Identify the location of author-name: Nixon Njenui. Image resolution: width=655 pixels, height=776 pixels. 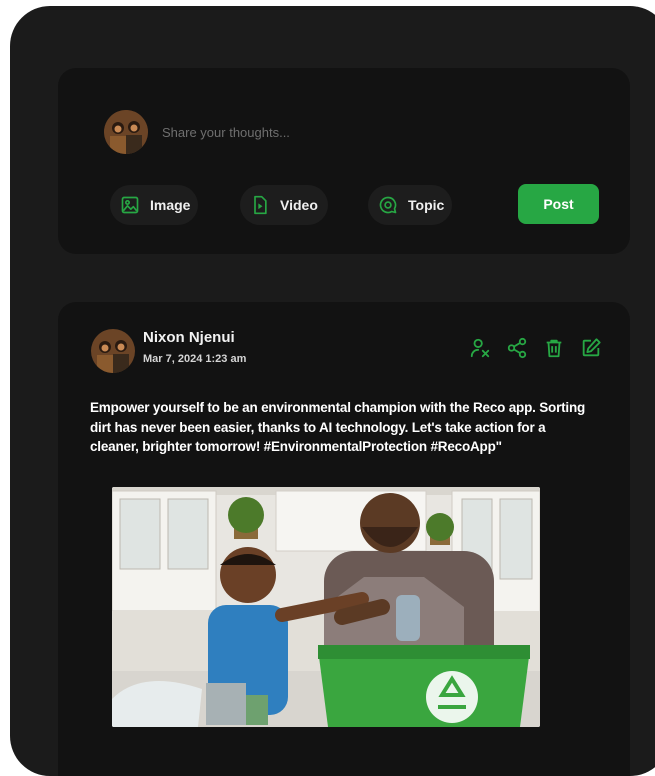
(189, 337).